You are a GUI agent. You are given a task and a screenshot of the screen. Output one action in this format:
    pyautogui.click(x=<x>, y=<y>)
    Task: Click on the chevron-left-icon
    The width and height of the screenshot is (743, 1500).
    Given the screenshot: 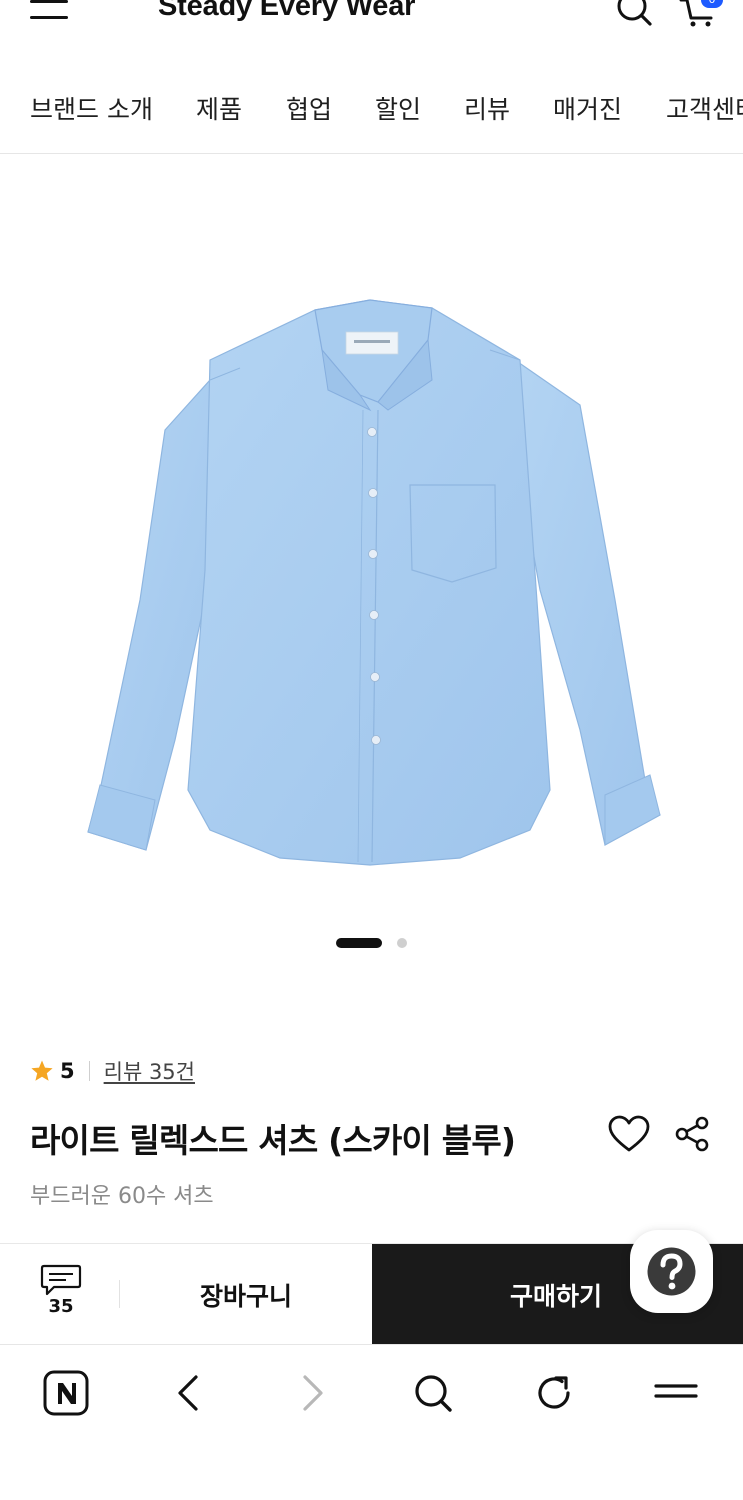 What is the action you would take?
    pyautogui.click(x=188, y=1393)
    